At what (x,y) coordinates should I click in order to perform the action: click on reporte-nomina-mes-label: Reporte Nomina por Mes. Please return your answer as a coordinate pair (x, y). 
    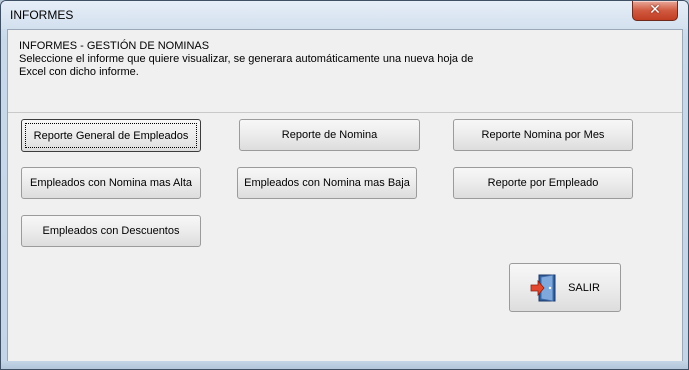
    Looking at the image, I should click on (543, 135).